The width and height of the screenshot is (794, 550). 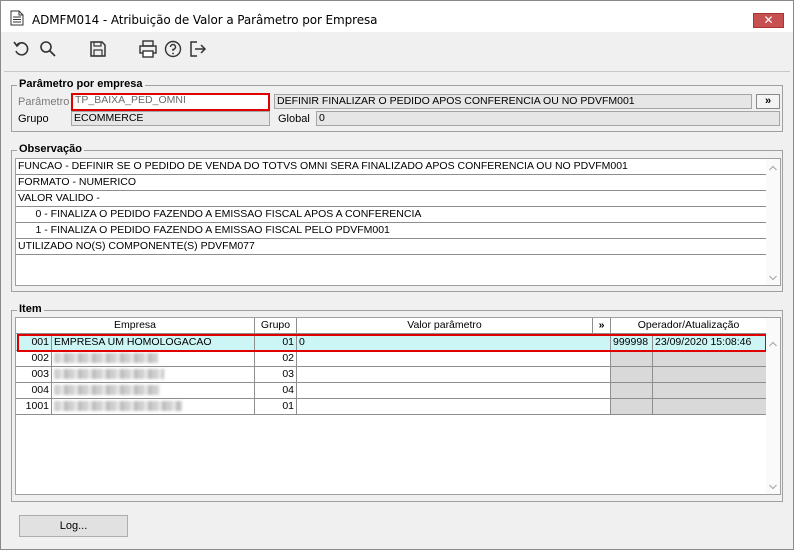 What do you see at coordinates (34, 391) in the screenshot?
I see `row-code: 004` at bounding box center [34, 391].